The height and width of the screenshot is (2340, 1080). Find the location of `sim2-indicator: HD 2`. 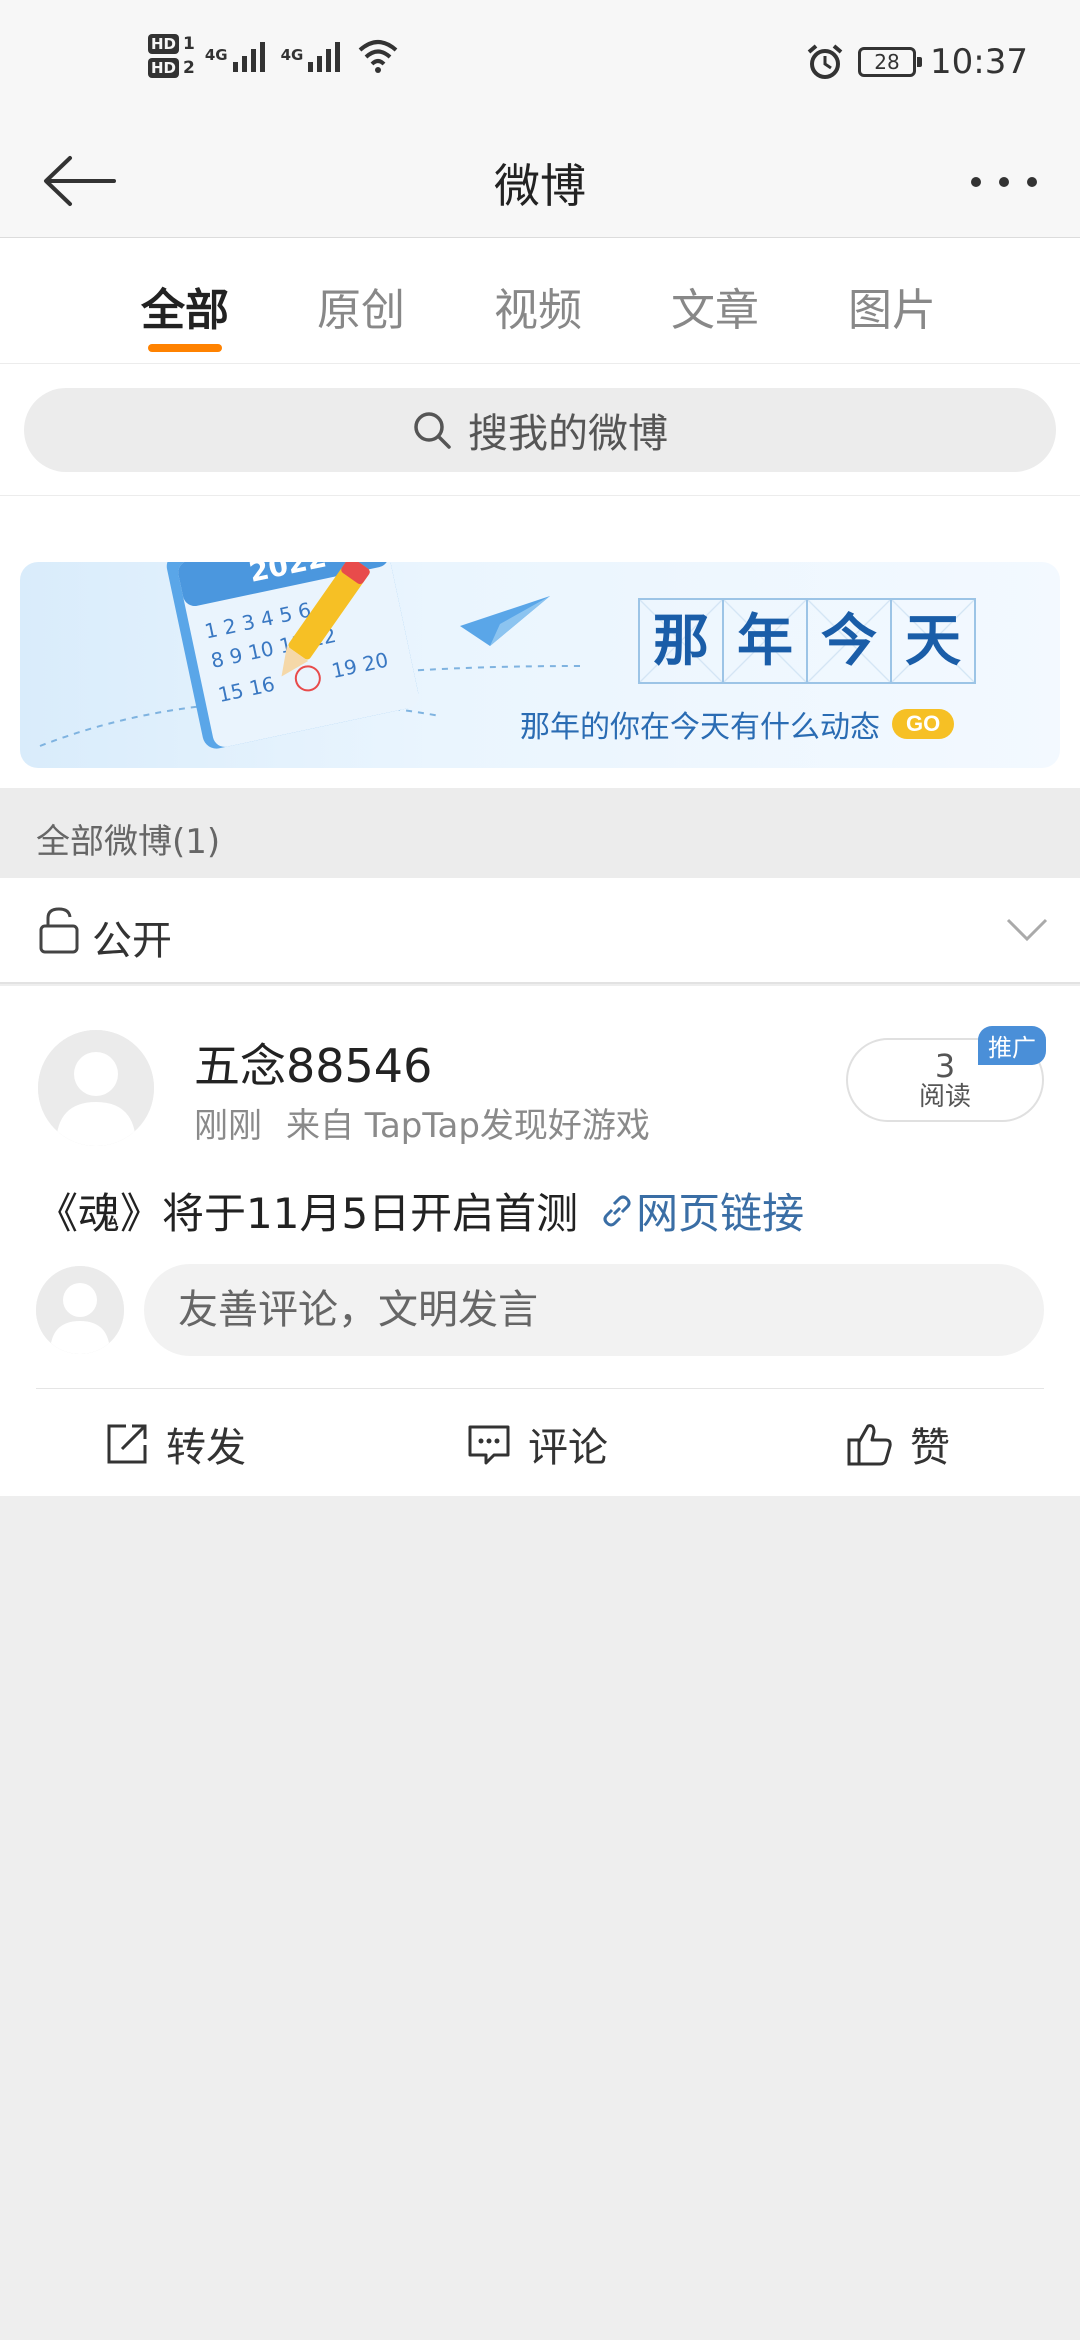

sim2-indicator: HD 2 is located at coordinates (171, 68).